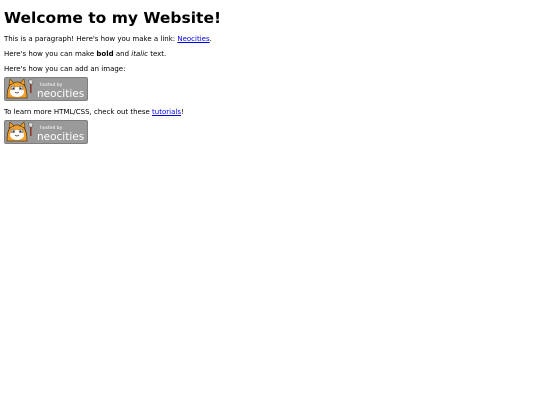 This screenshot has height=405, width=540. I want to click on hosted-by-neocities-badge-2: hosted by neocities, so click(46, 132).